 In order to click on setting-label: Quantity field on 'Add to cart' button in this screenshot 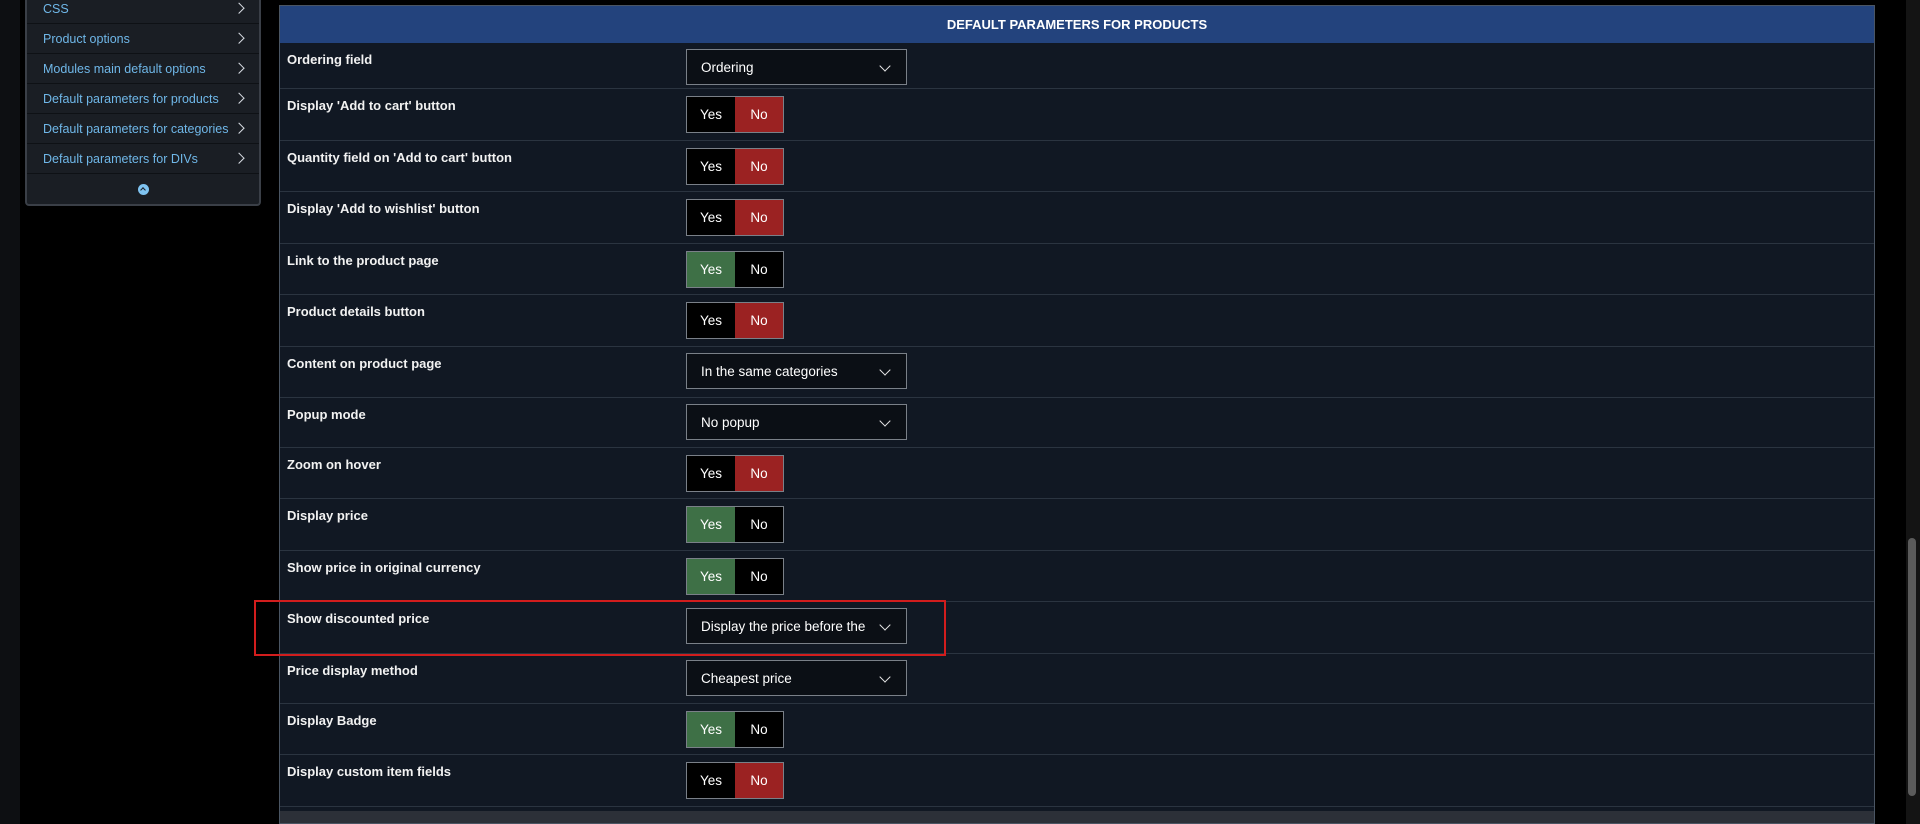, I will do `click(399, 157)`.